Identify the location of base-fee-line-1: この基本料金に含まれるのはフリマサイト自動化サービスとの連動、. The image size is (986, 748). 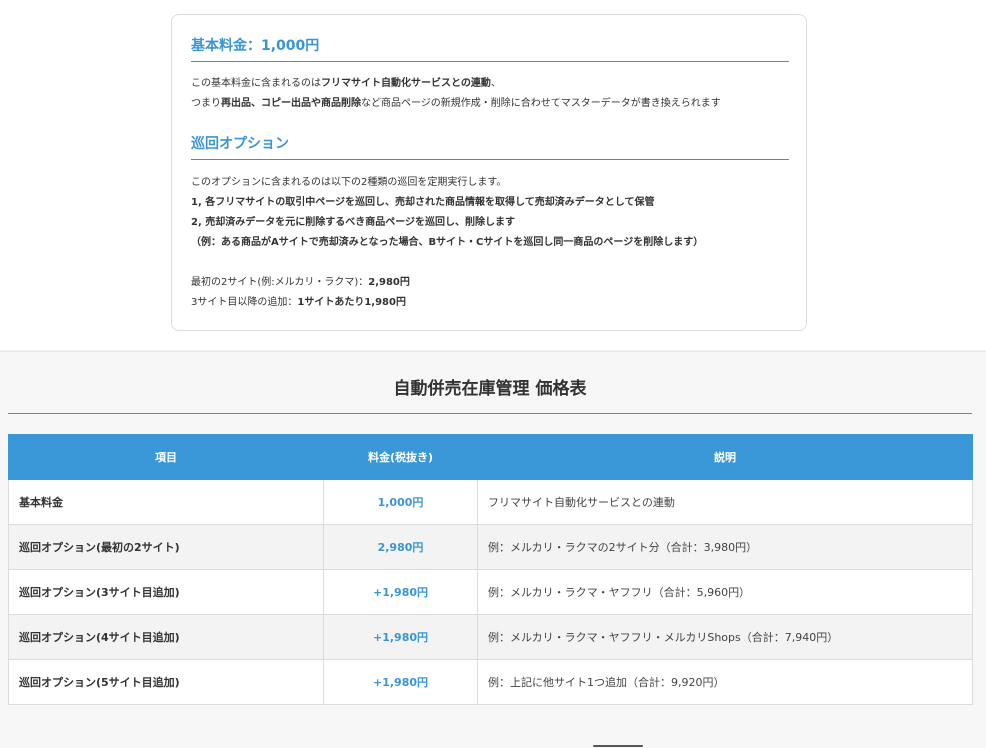
(346, 83).